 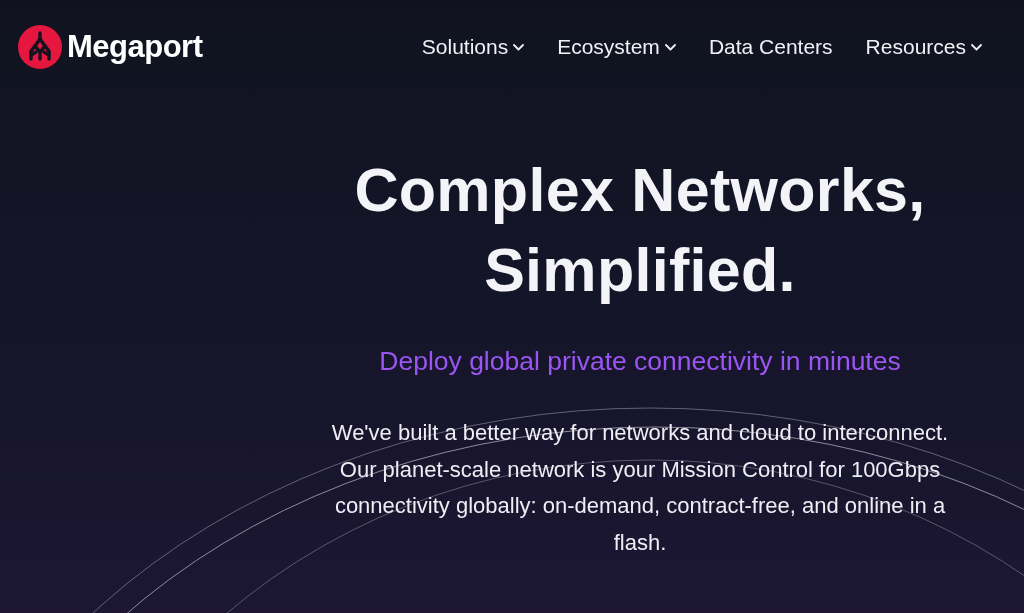 I want to click on logo-link: Megaport, so click(x=110, y=47).